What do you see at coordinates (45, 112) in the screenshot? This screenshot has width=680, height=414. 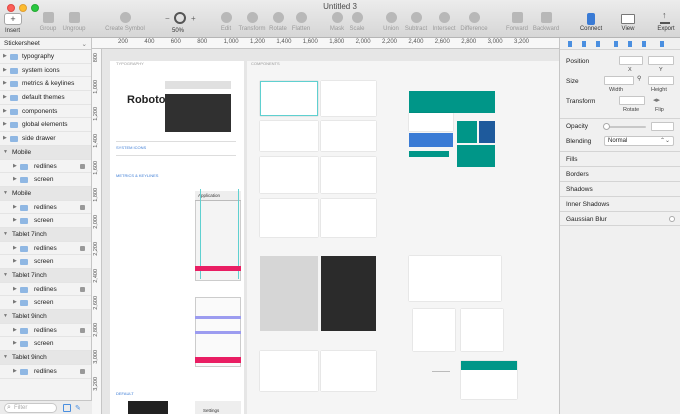 I see `group-layer: ▶ components` at bounding box center [45, 112].